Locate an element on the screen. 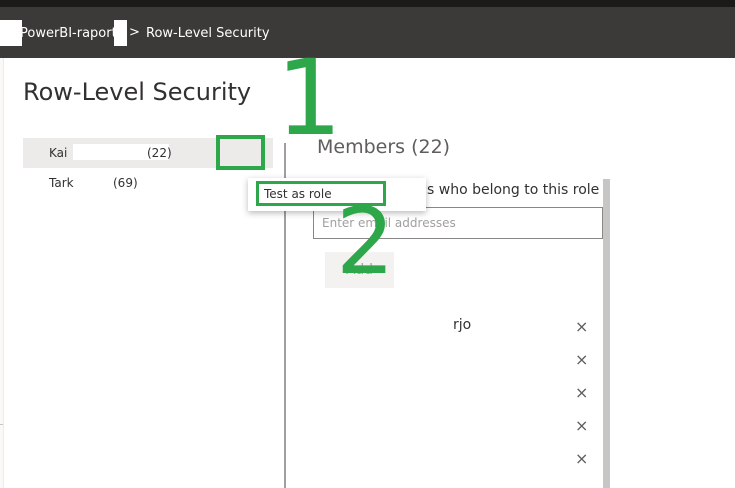  more-options-icon is located at coordinates (240, 152).